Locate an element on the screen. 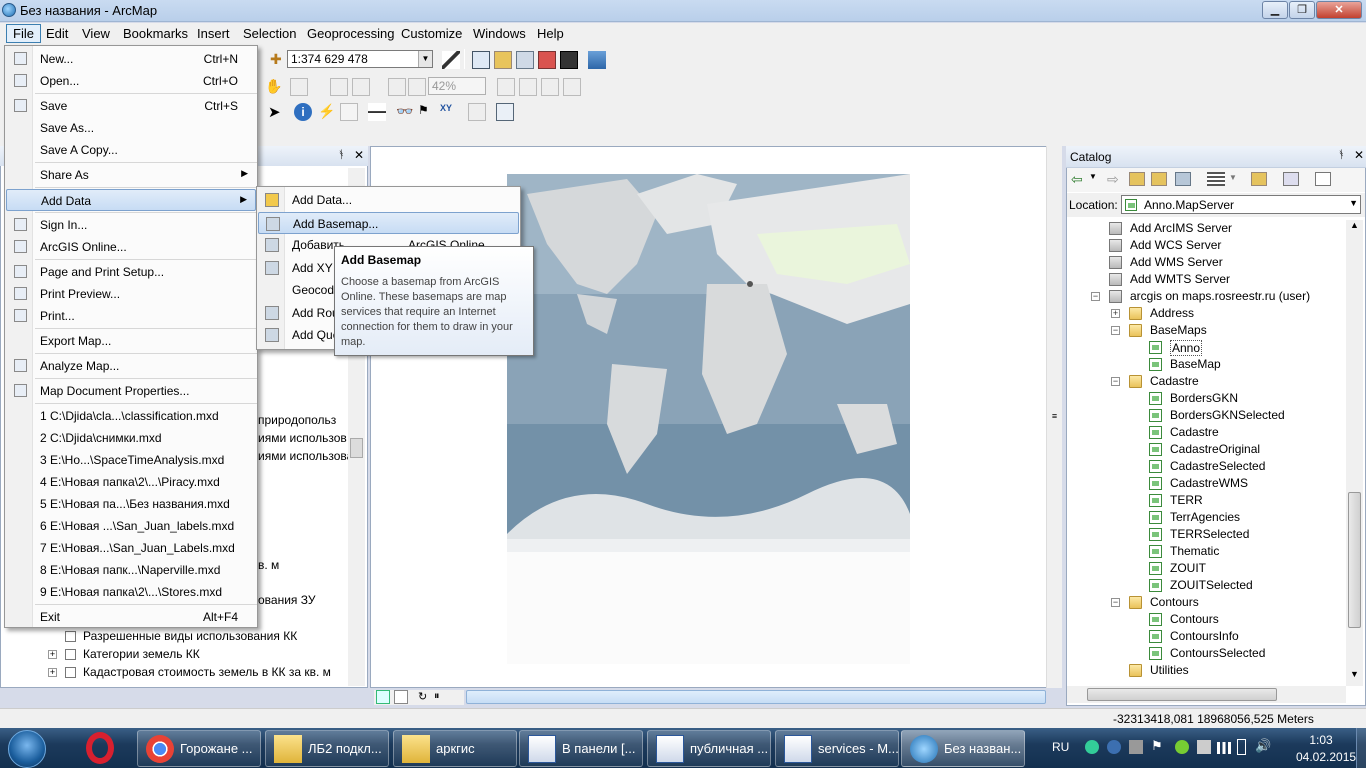 Image resolution: width=1366 pixels, height=768 pixels. flag-icon: ⚑ is located at coordinates (1157, 746).